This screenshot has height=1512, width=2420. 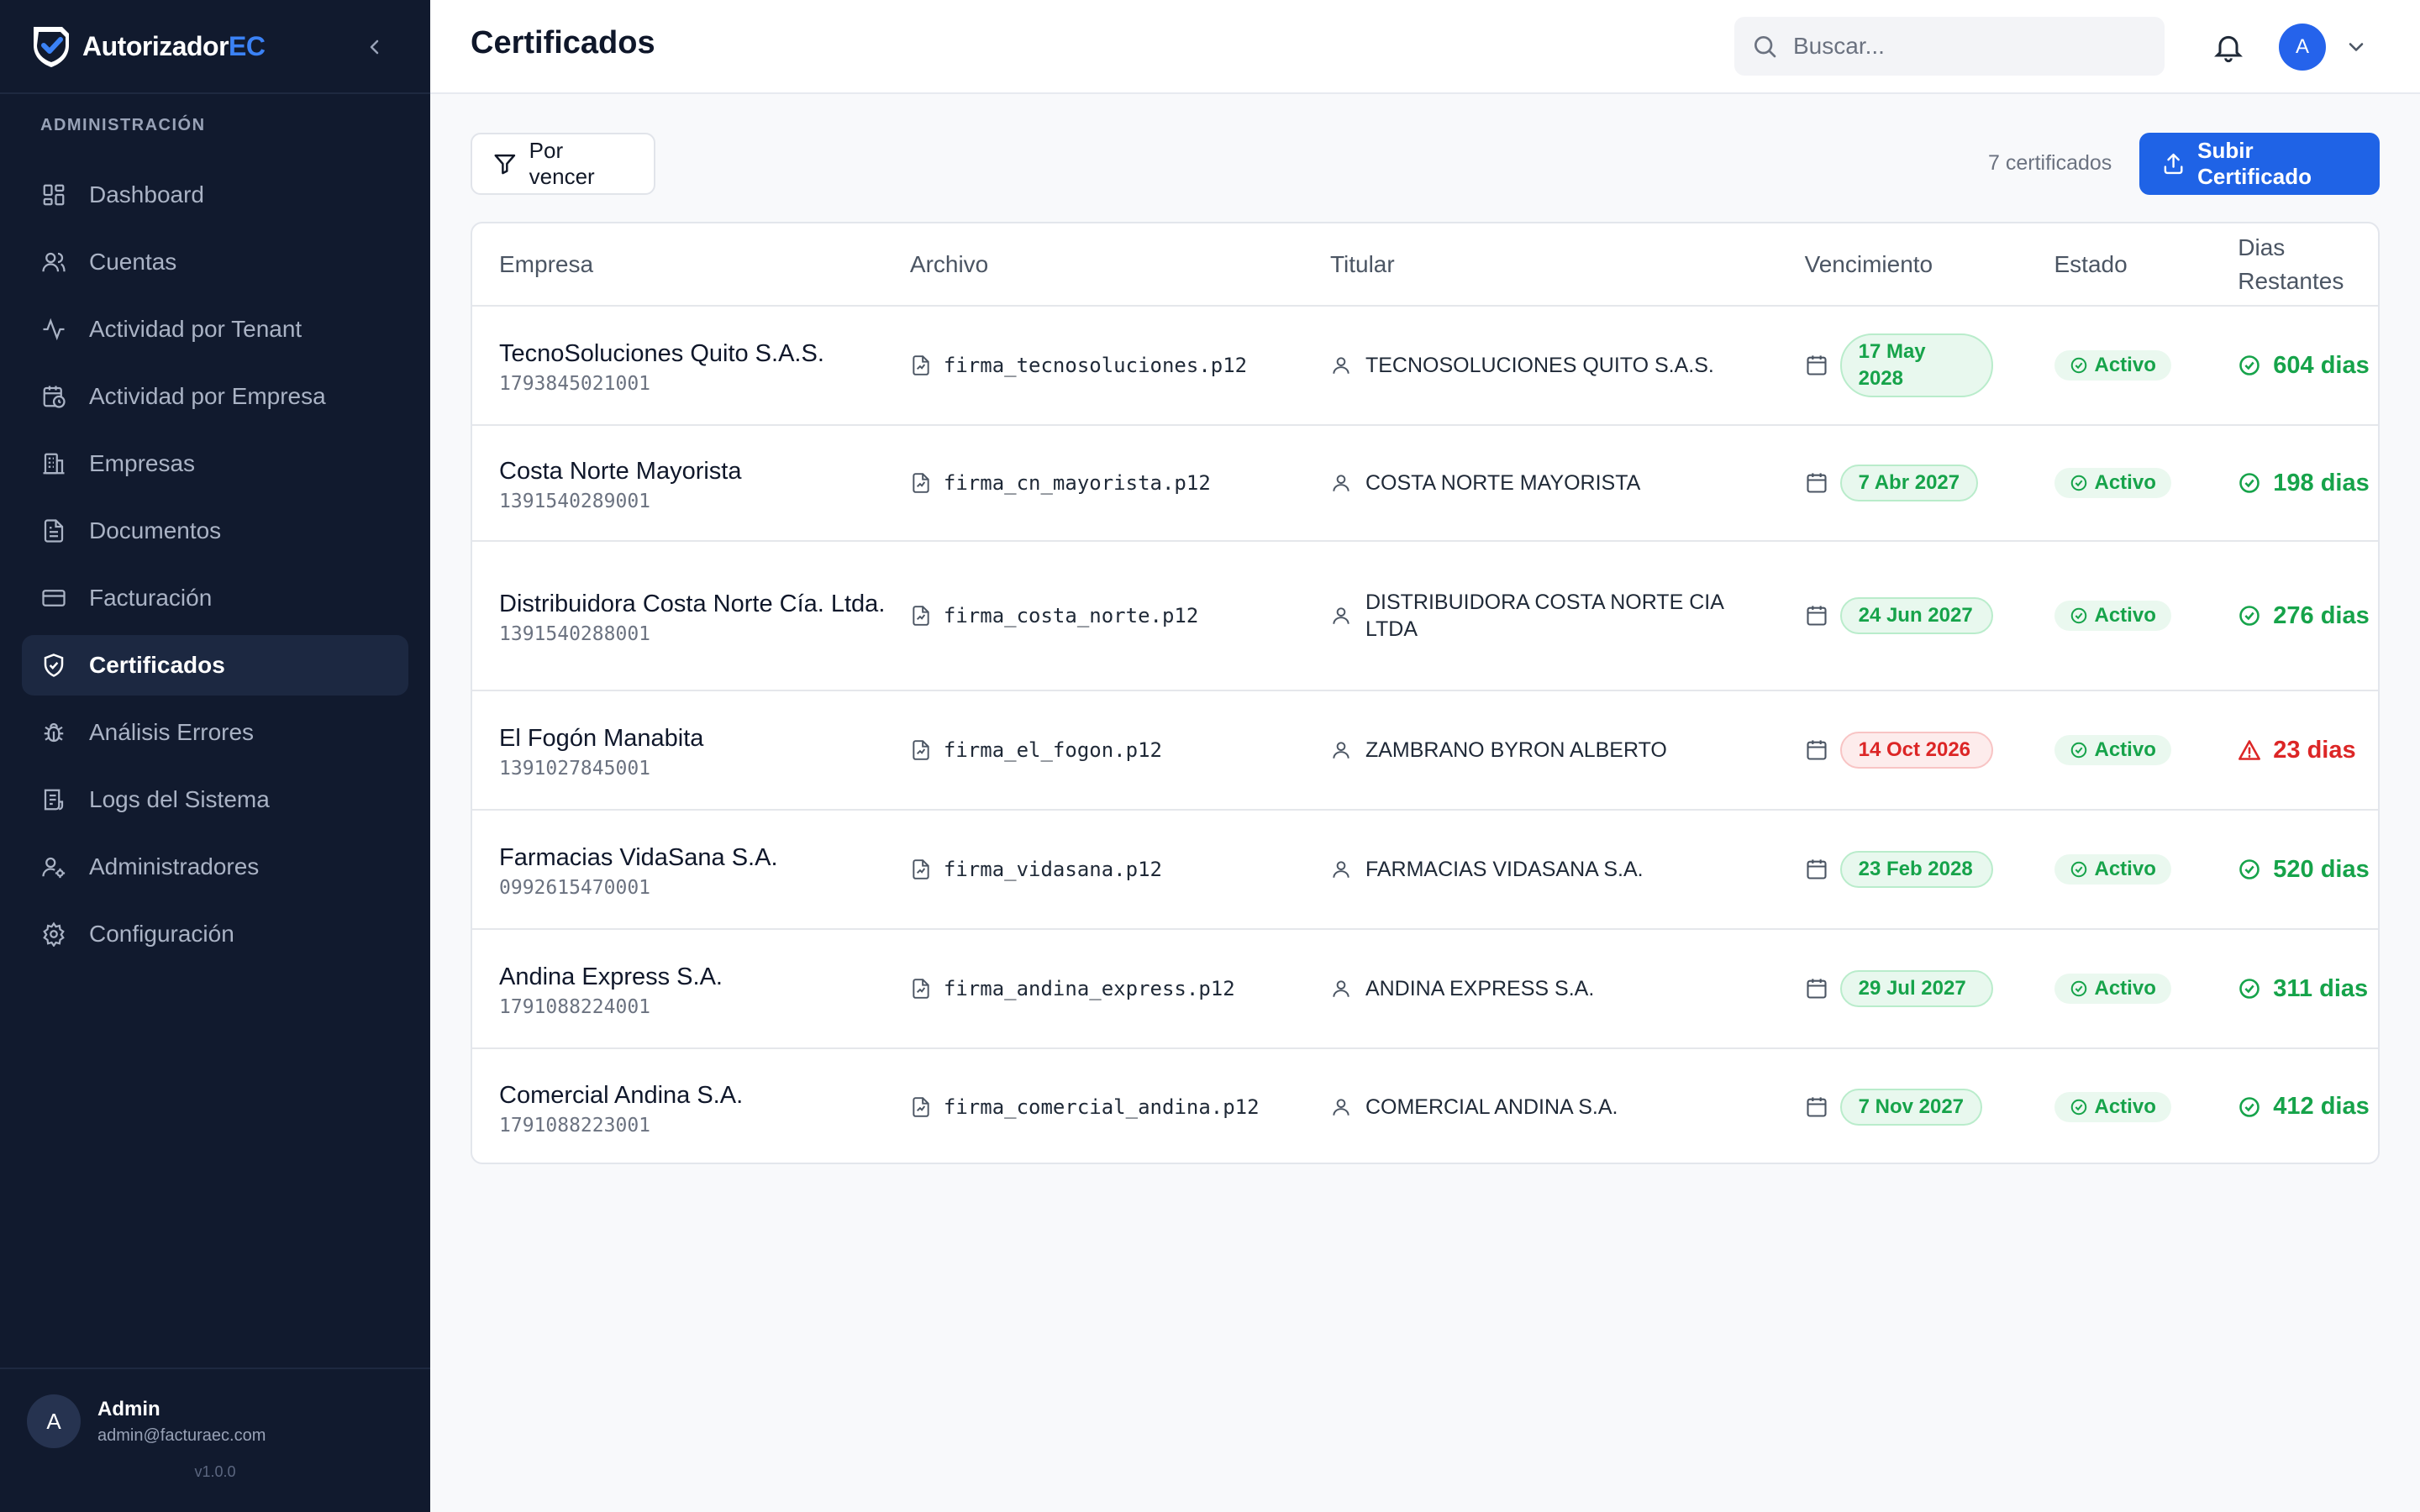 I want to click on sidebar-item-actividad-empresa: Actividad por Empresa, so click(x=215, y=396).